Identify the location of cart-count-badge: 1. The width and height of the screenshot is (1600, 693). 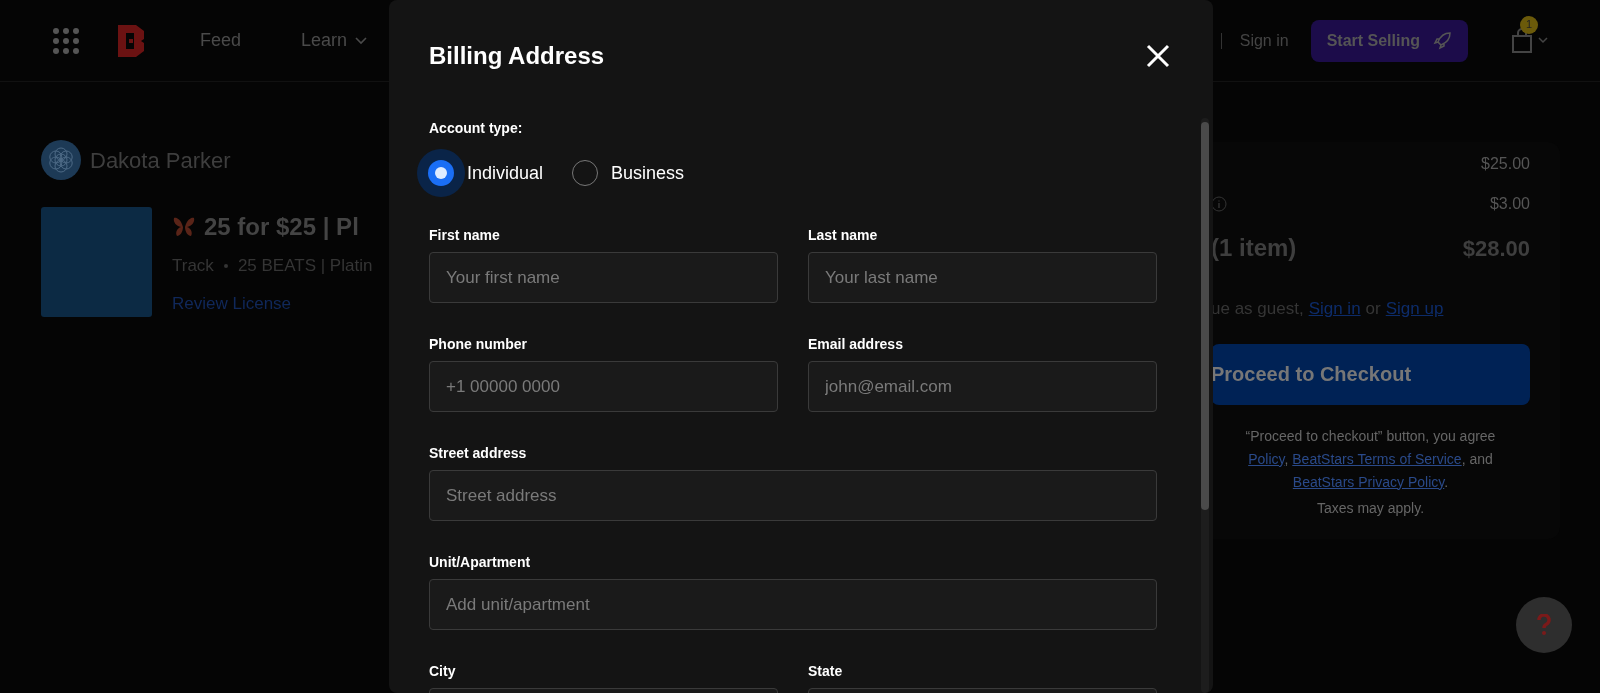
(1529, 24).